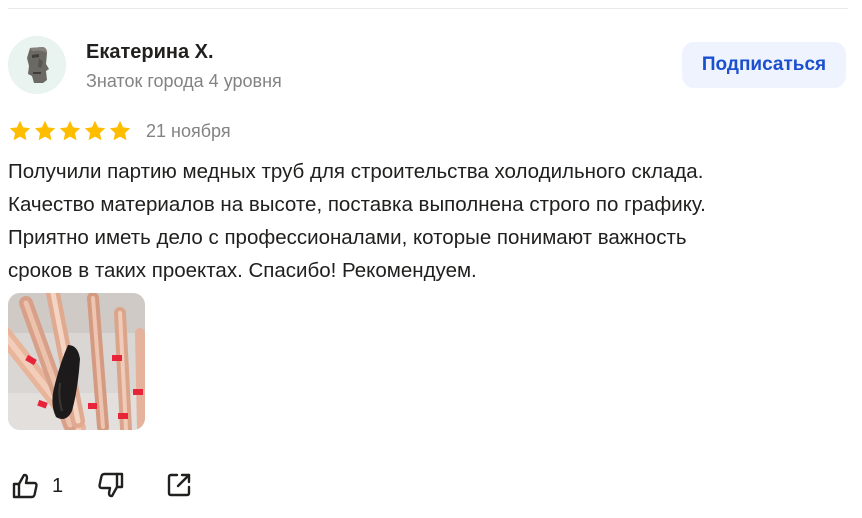 This screenshot has height=518, width=862. Describe the element at coordinates (184, 81) in the screenshot. I see `author-level: Знаток города 4 уровня` at that location.